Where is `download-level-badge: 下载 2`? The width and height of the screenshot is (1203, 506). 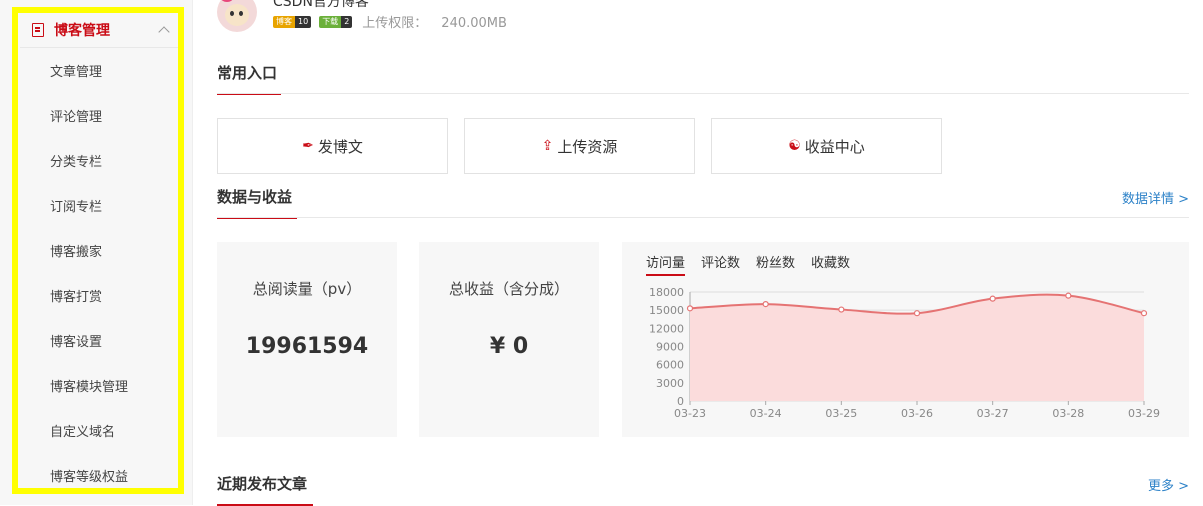 download-level-badge: 下载 2 is located at coordinates (336, 21).